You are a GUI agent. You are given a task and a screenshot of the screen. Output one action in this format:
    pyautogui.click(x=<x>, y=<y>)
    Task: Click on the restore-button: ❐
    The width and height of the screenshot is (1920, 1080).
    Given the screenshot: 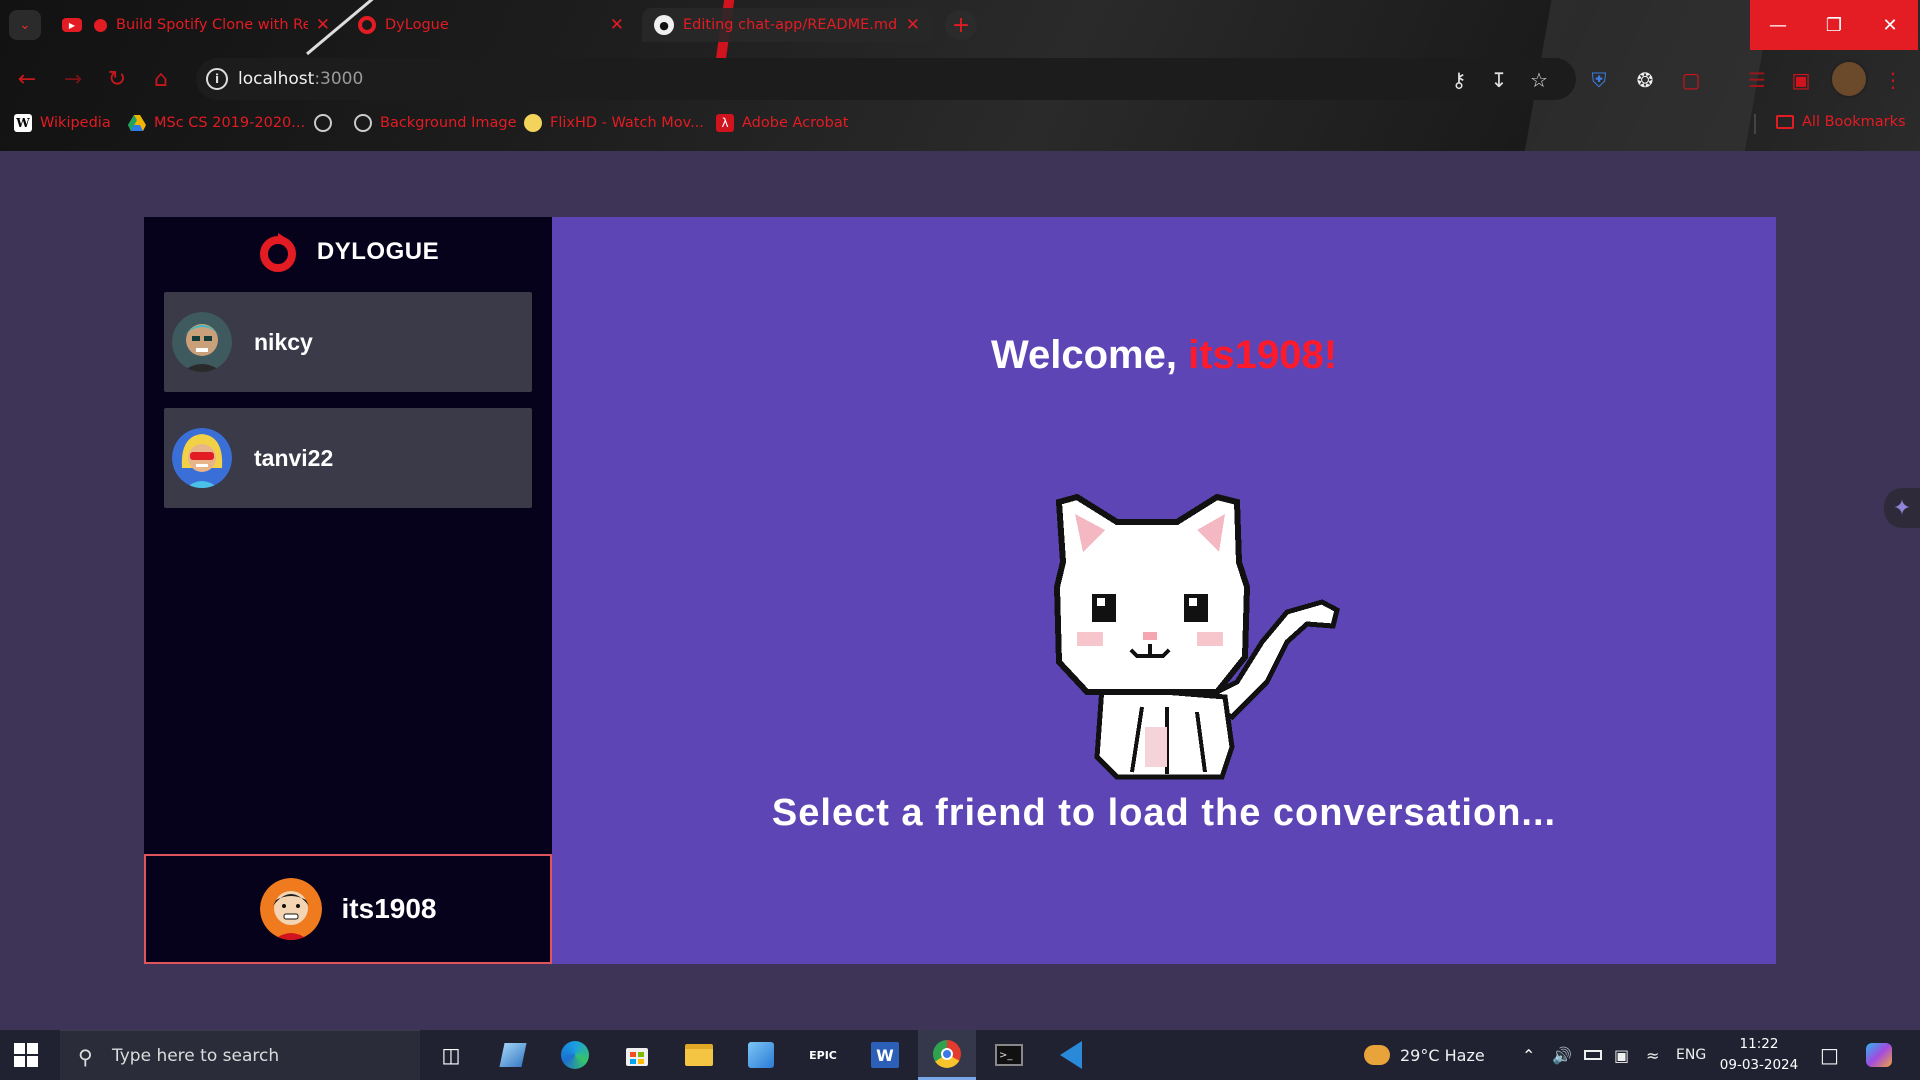 What is the action you would take?
    pyautogui.click(x=1834, y=25)
    